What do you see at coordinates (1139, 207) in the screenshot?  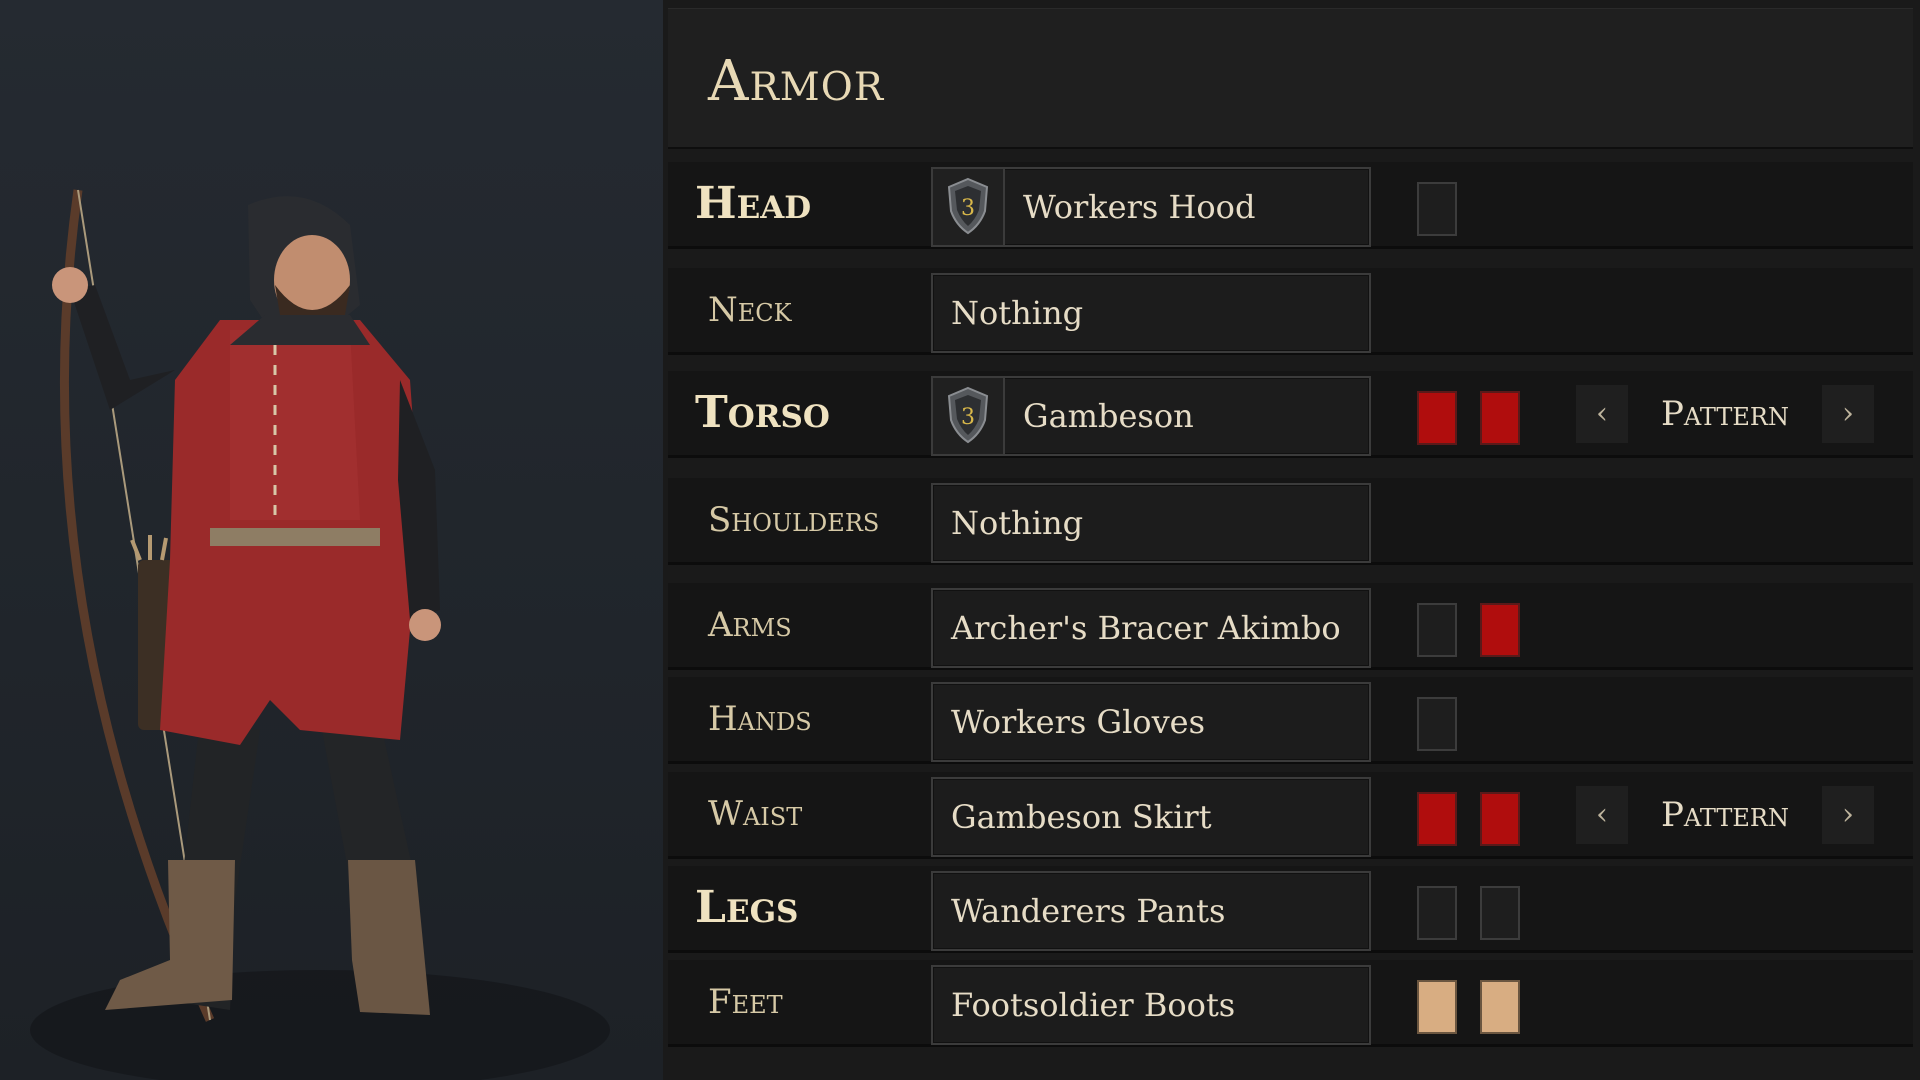 I see `item-name: Workers Hood` at bounding box center [1139, 207].